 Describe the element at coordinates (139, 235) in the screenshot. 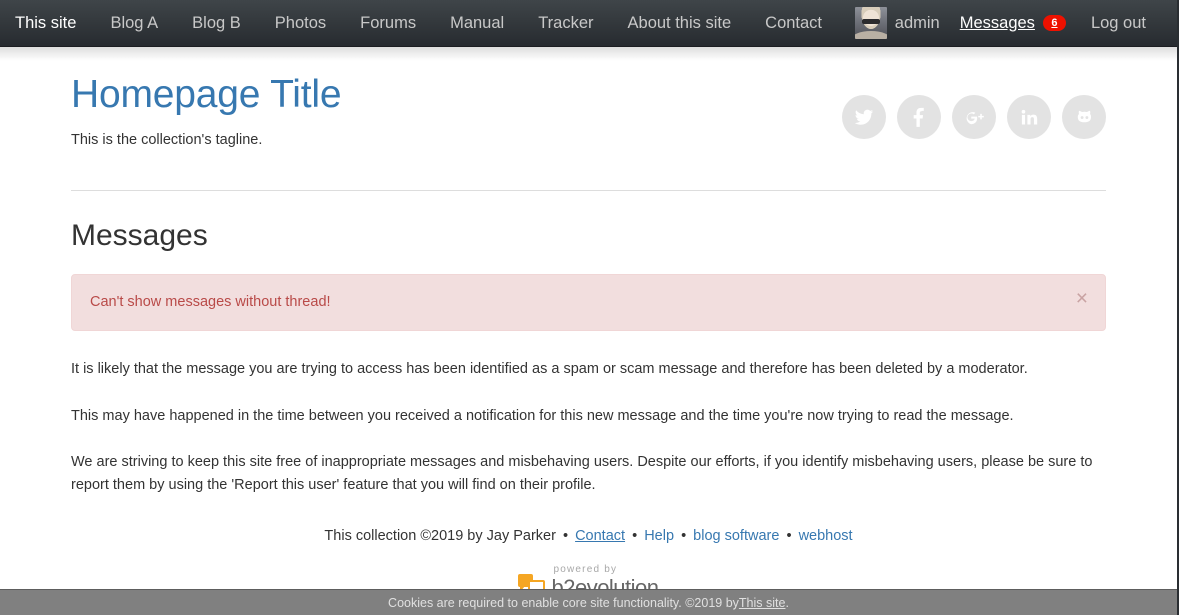

I see `section-heading-messages: Messages` at that location.